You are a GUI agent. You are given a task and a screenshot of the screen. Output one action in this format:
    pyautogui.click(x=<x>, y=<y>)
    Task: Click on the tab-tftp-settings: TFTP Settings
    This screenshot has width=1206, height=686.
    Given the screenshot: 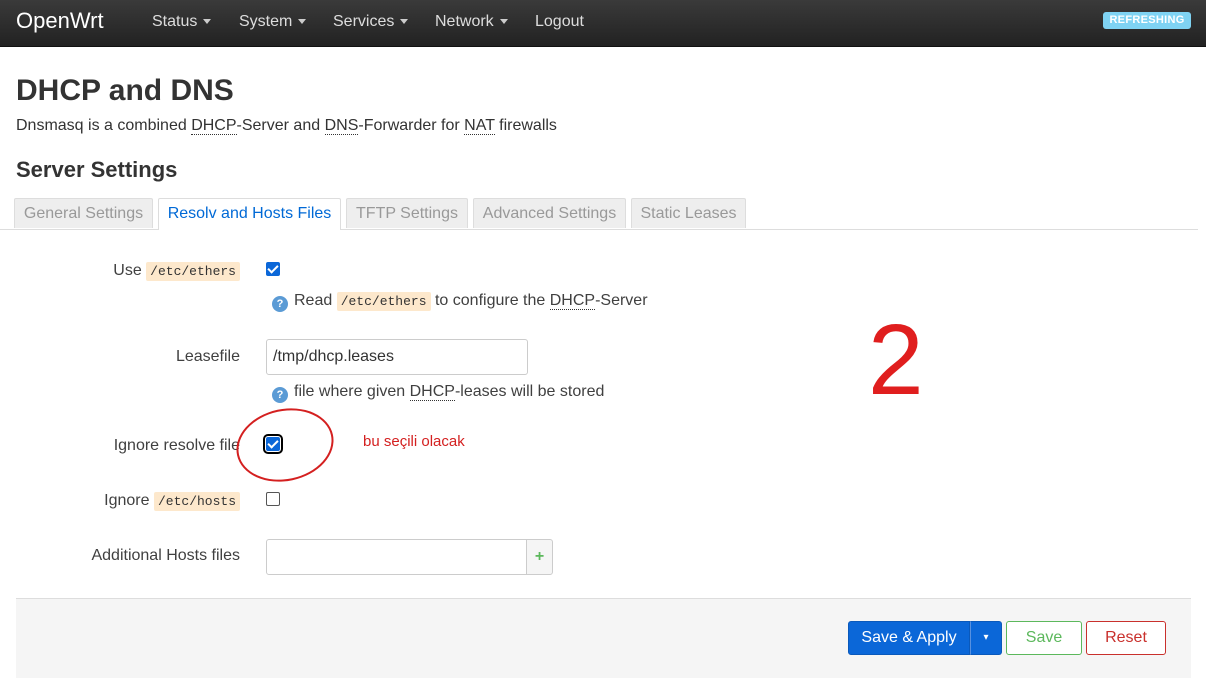 What is the action you would take?
    pyautogui.click(x=407, y=213)
    